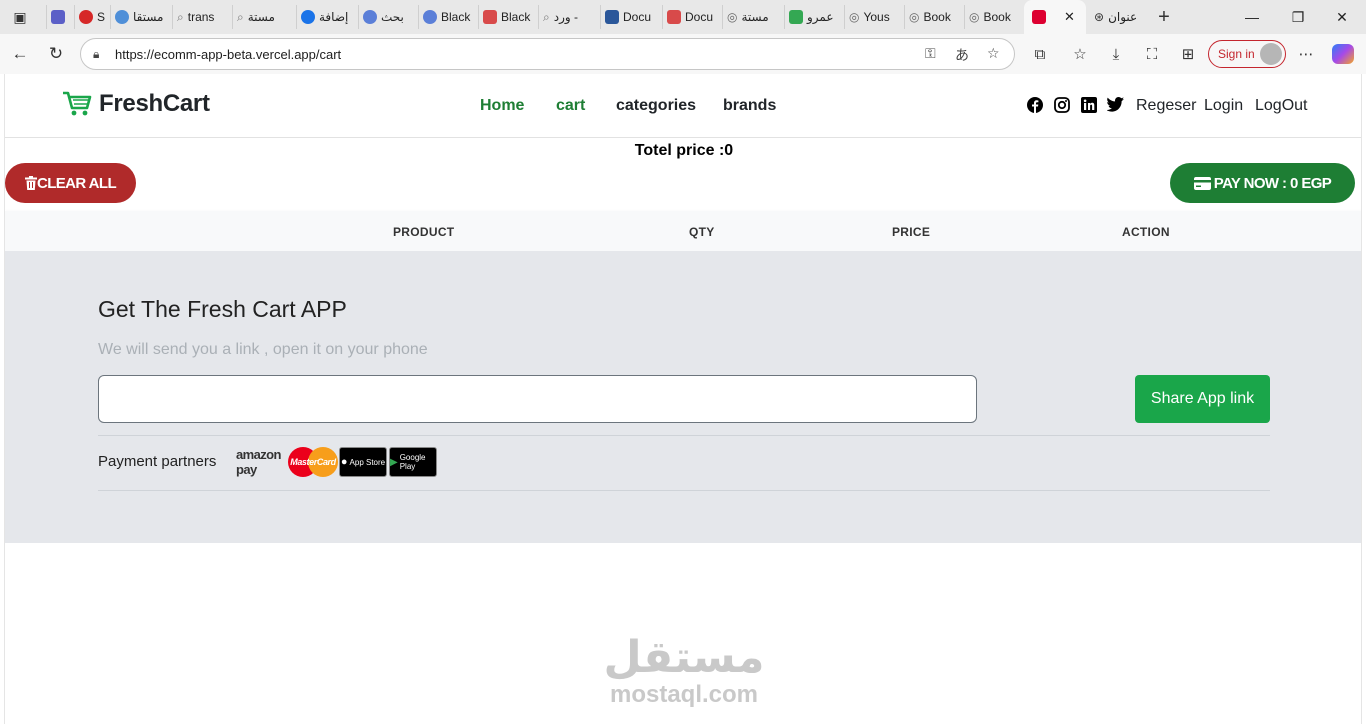  What do you see at coordinates (1089, 107) in the screenshot?
I see `linkedin-icon` at bounding box center [1089, 107].